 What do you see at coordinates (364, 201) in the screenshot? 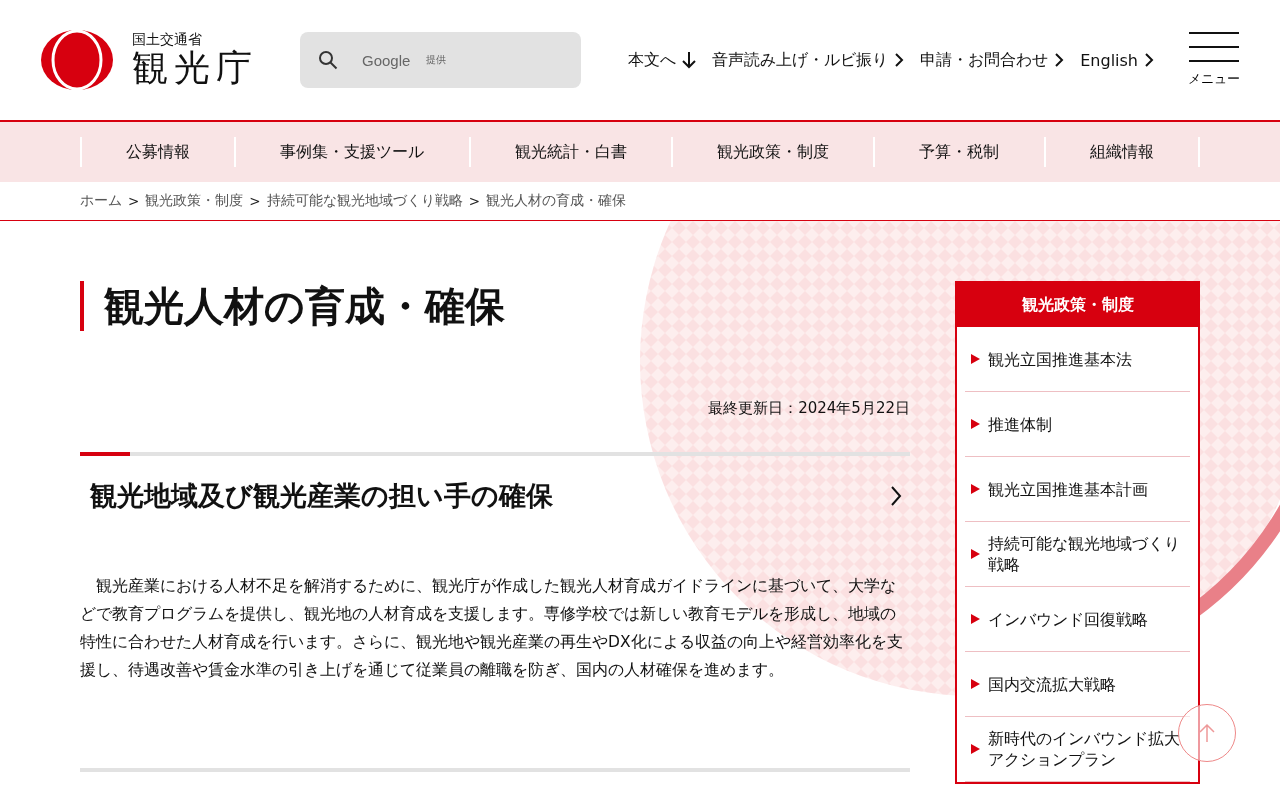
I see `breadcrumb-link: 持続可能な観光地域づくり戦略` at bounding box center [364, 201].